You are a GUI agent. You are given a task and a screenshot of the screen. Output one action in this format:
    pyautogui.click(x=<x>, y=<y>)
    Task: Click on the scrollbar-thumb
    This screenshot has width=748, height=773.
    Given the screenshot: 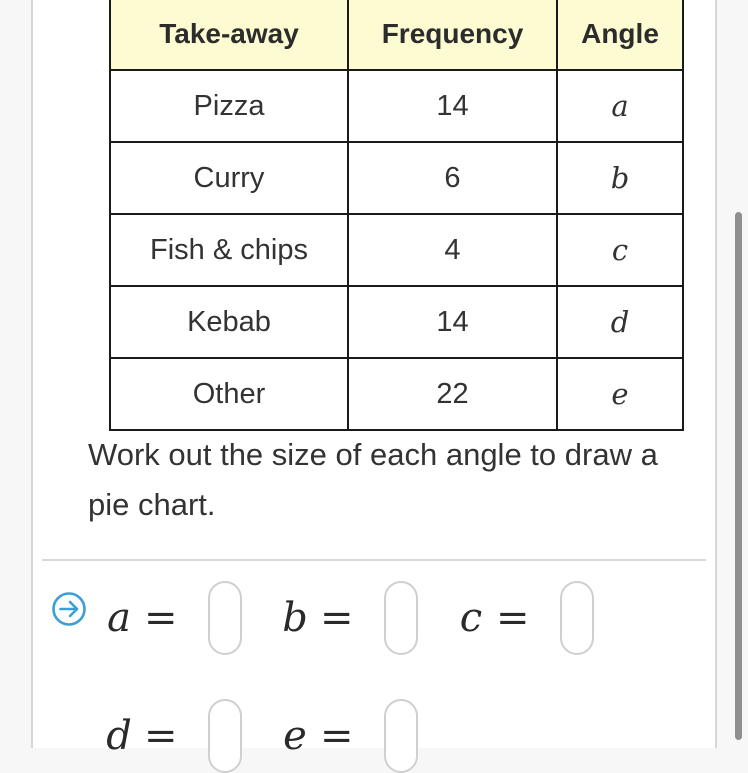 What is the action you would take?
    pyautogui.click(x=738, y=476)
    